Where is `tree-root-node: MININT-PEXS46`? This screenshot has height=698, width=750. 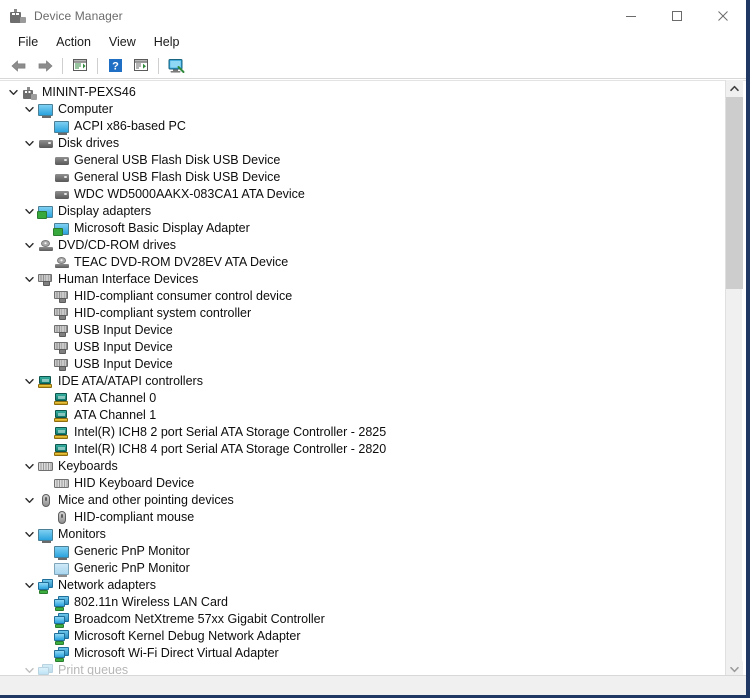
tree-root-node: MININT-PEXS46 is located at coordinates (358, 92).